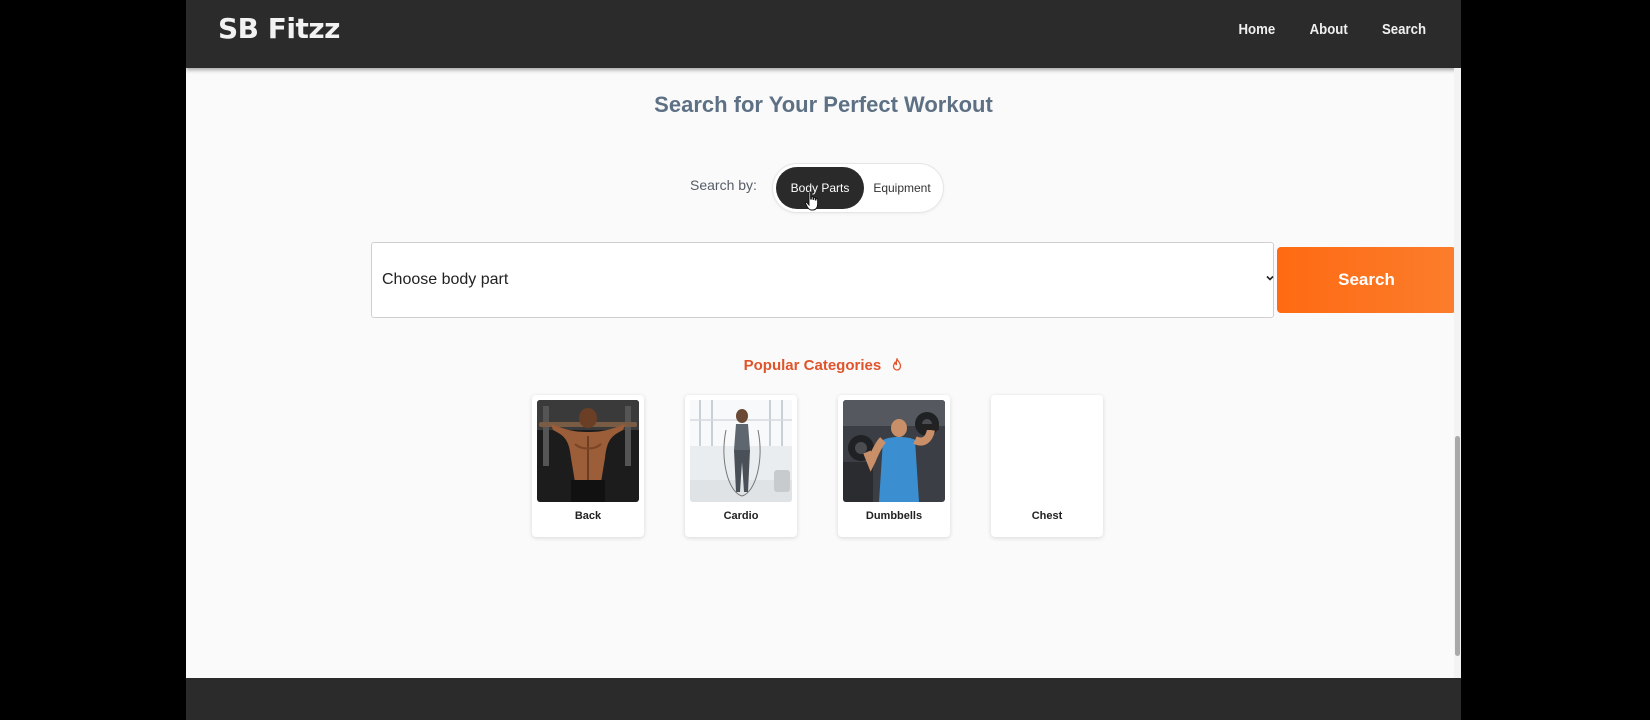 This screenshot has width=1650, height=720. I want to click on category-image-chest, so click(1047, 451).